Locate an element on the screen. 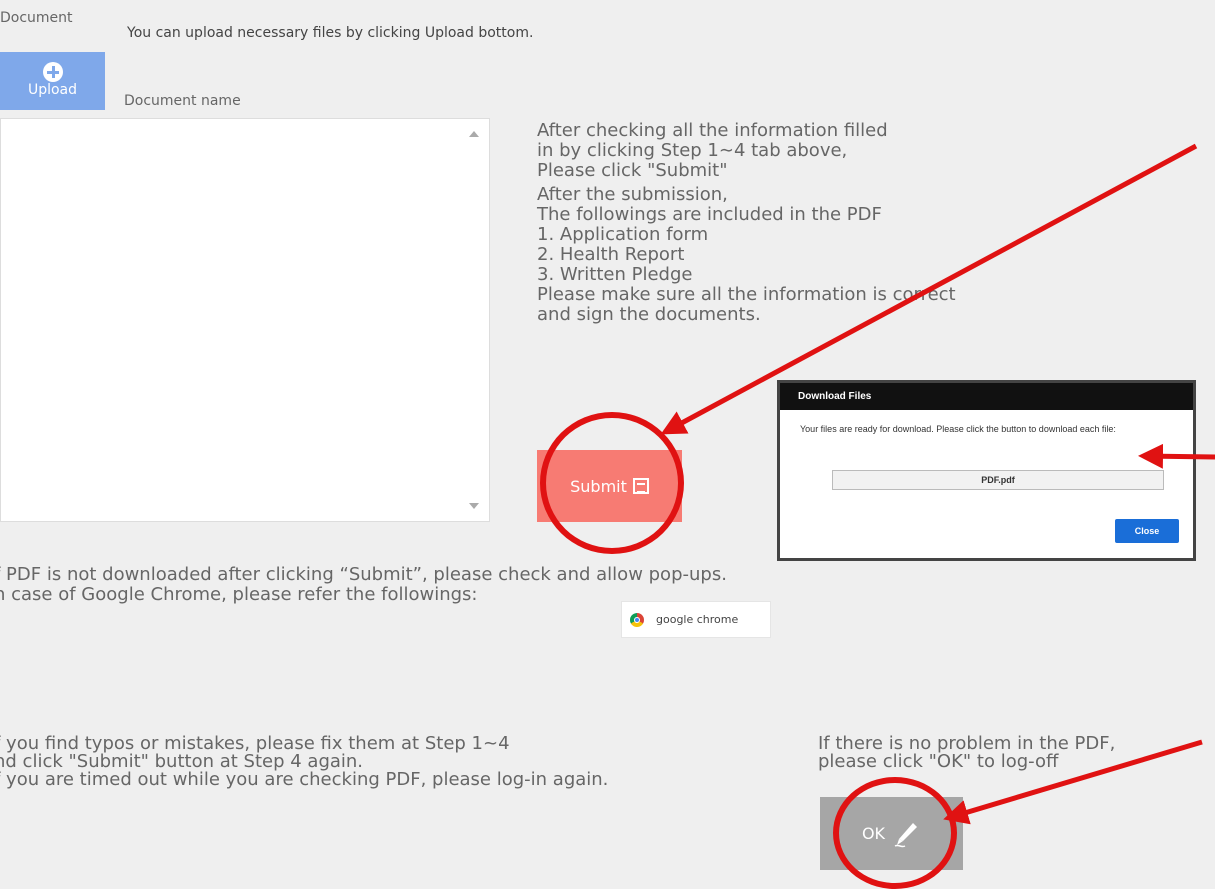  ok-button-label: OK is located at coordinates (873, 833).